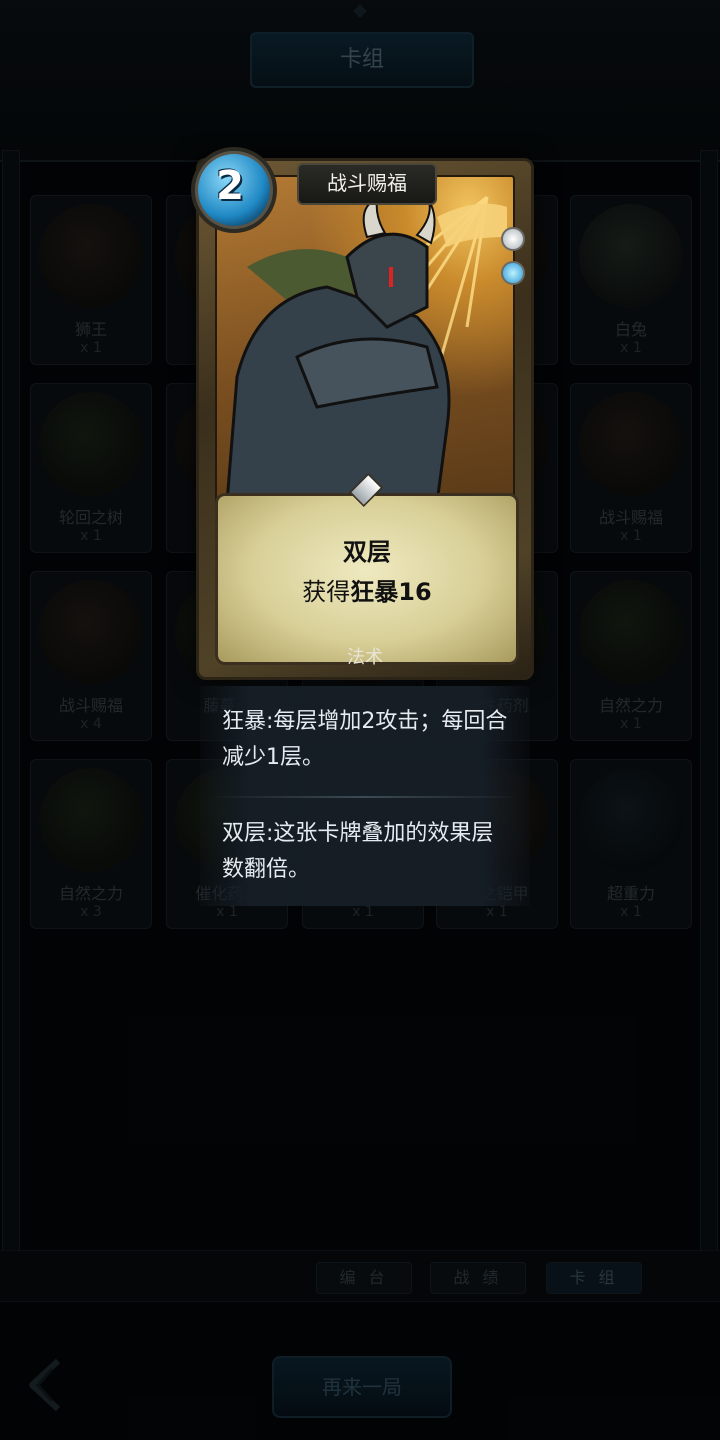 The width and height of the screenshot is (720, 1440). What do you see at coordinates (358, 851) in the screenshot?
I see `tooltip-double-text: 双层:这张卡牌叠加的效果层数翻倍。` at bounding box center [358, 851].